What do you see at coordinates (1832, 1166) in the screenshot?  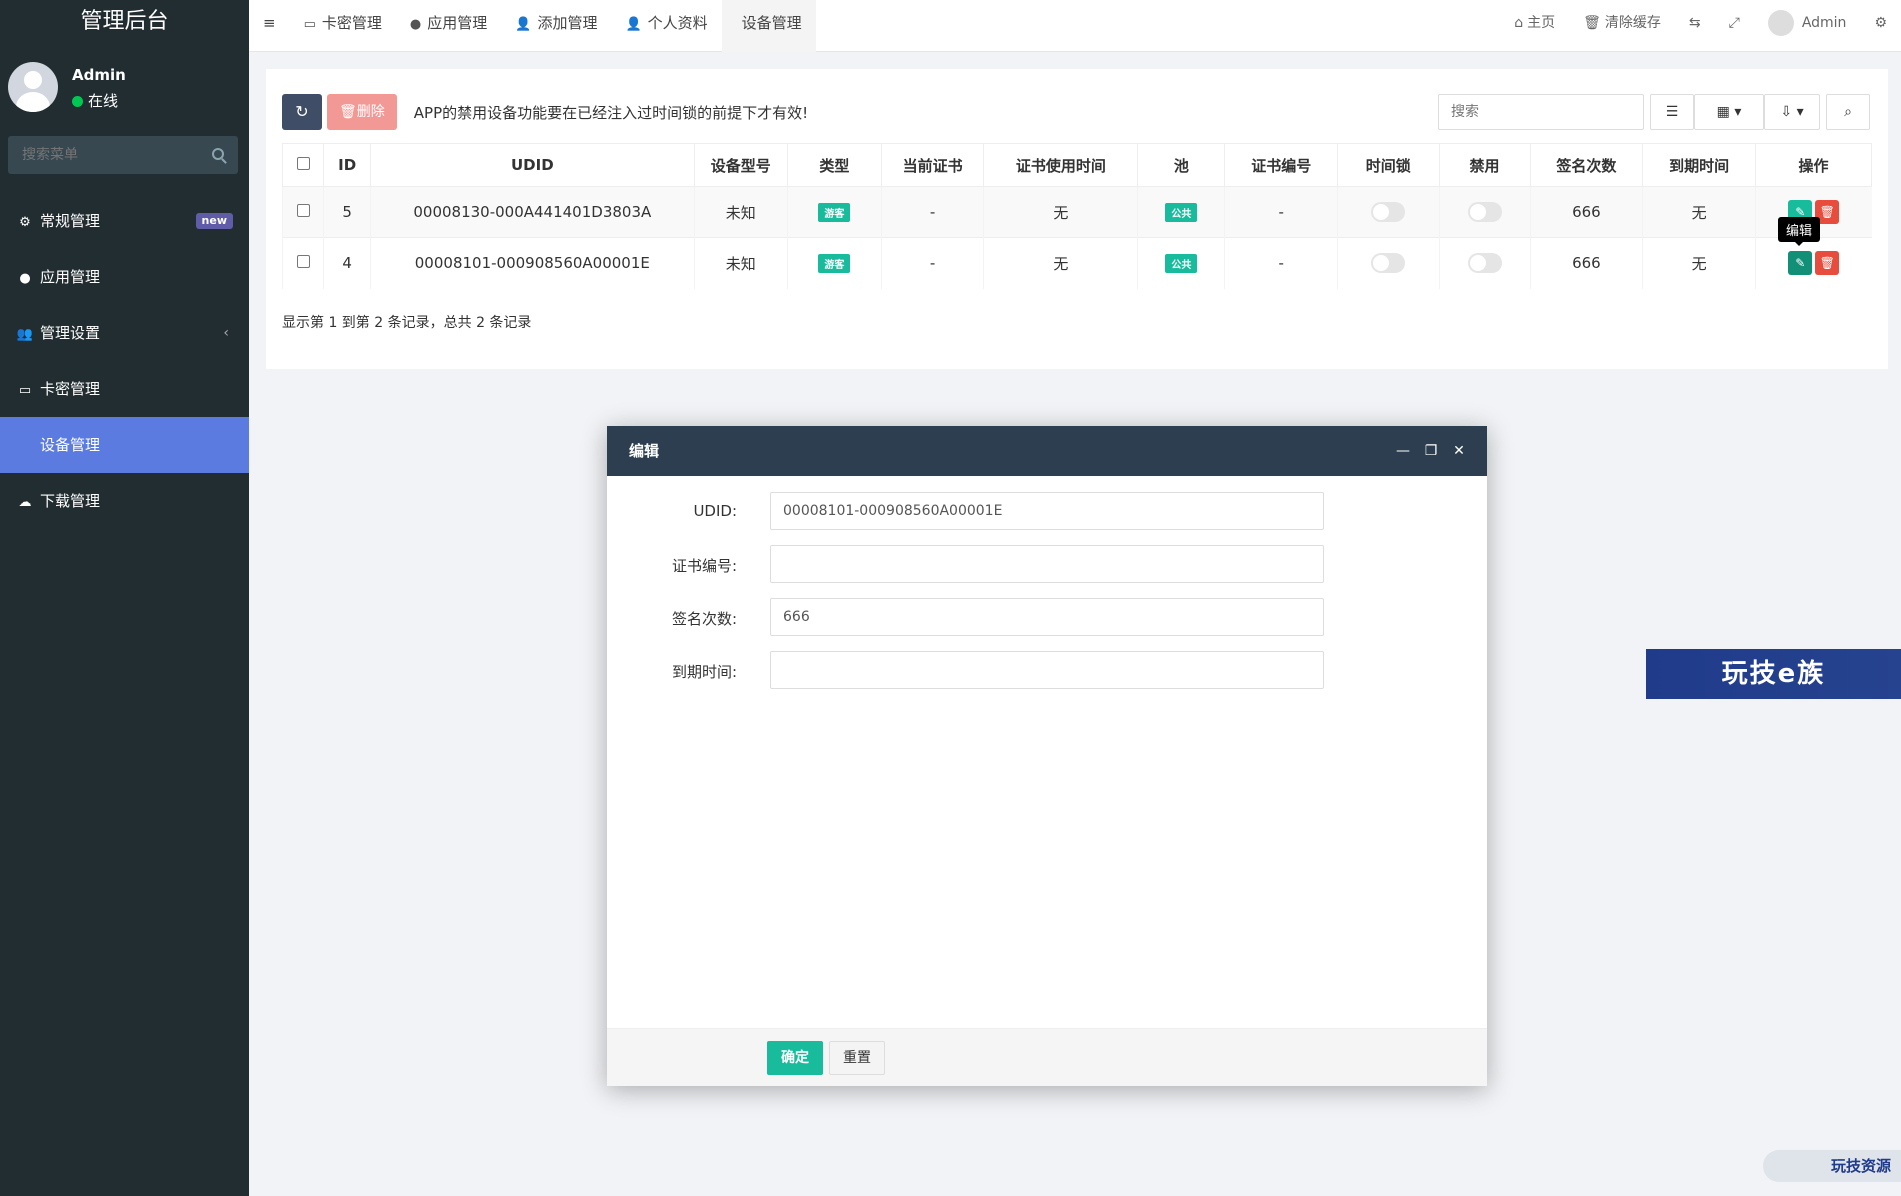 I see `watermark-corner: 玩技资源` at bounding box center [1832, 1166].